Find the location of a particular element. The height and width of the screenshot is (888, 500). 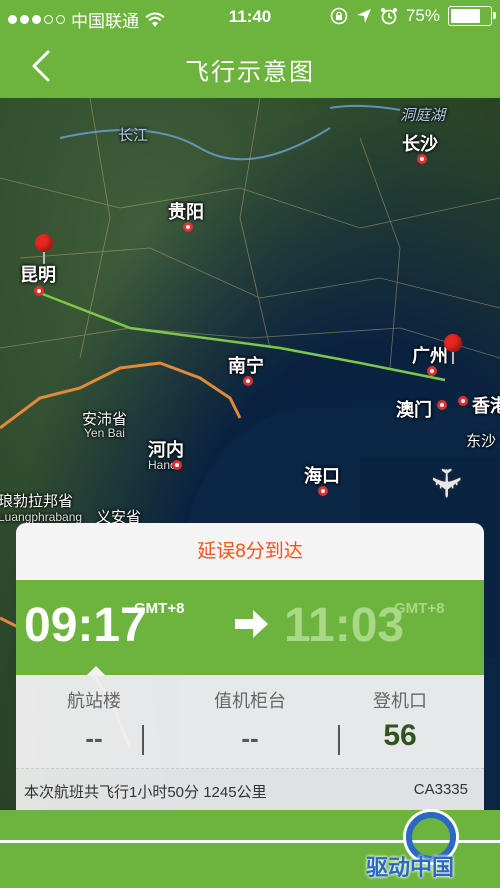

status-right: 75% is located at coordinates (413, 16).